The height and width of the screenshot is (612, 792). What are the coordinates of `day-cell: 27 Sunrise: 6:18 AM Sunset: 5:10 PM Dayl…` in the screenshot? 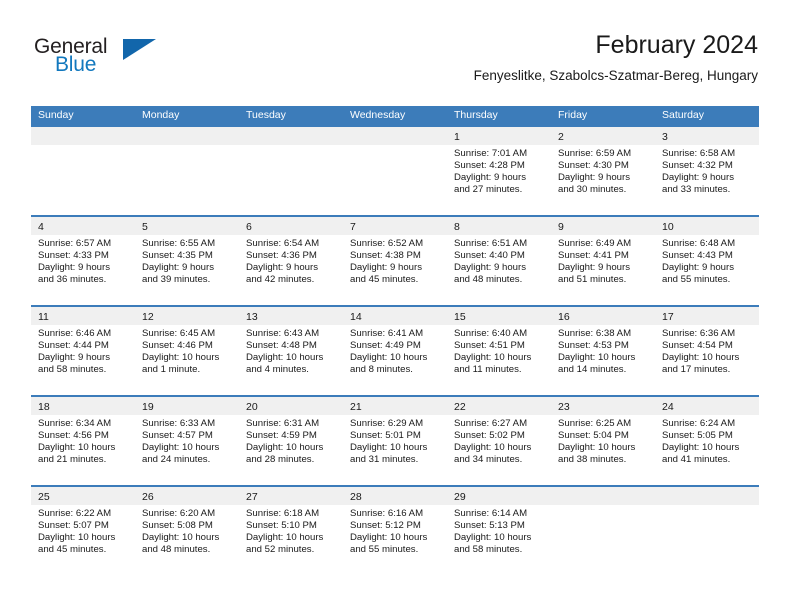 It's located at (291, 531).